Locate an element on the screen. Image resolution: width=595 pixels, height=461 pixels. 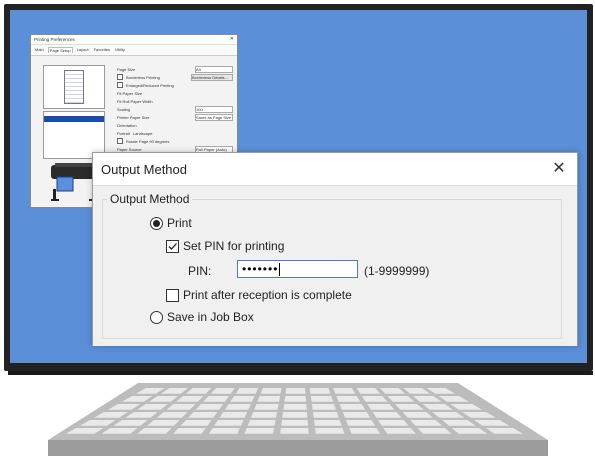
keyboard-front is located at coordinates (298, 448).